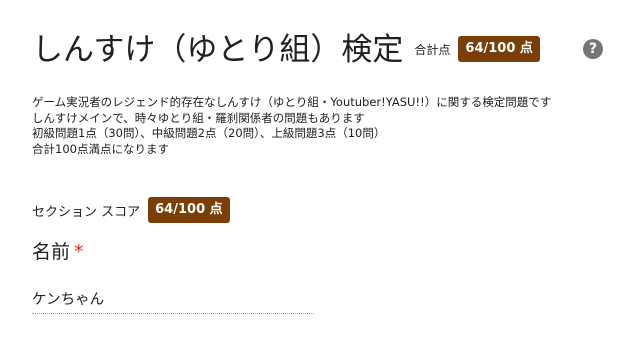 The width and height of the screenshot is (634, 364). What do you see at coordinates (593, 49) in the screenshot?
I see `help-circle-icon: ?` at bounding box center [593, 49].